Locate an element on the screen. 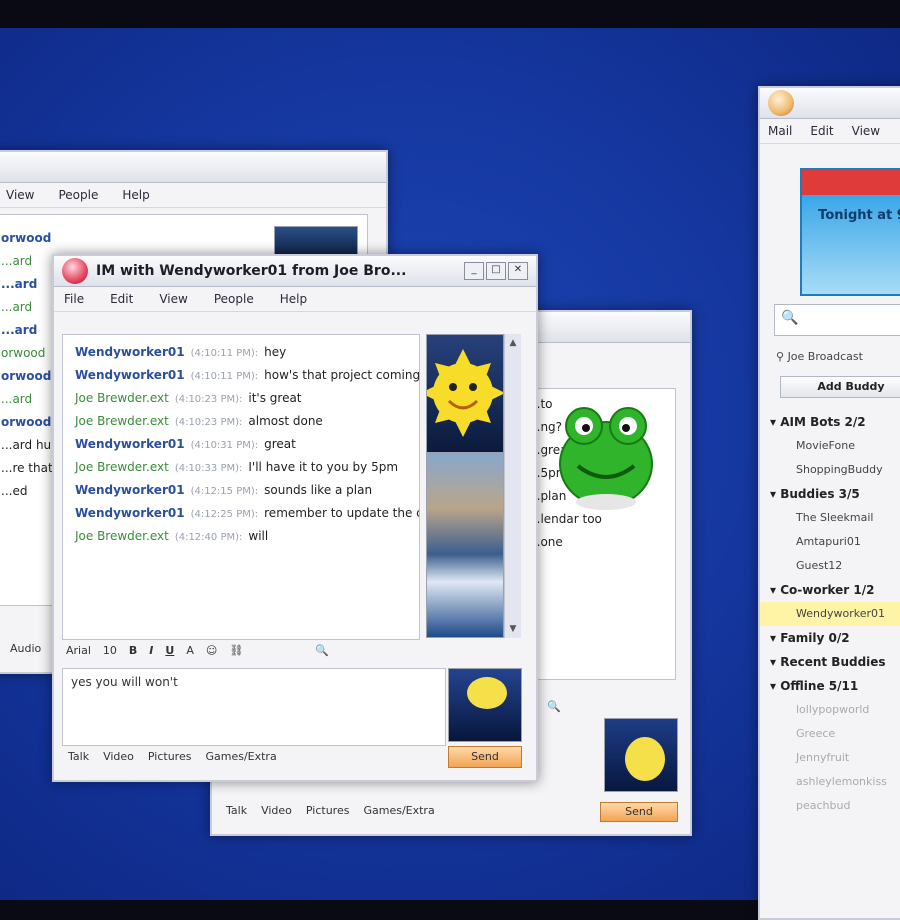 Image resolution: width=900 pixels, height=920 pixels. buddy-group-label: Family 0/2 is located at coordinates (815, 638).